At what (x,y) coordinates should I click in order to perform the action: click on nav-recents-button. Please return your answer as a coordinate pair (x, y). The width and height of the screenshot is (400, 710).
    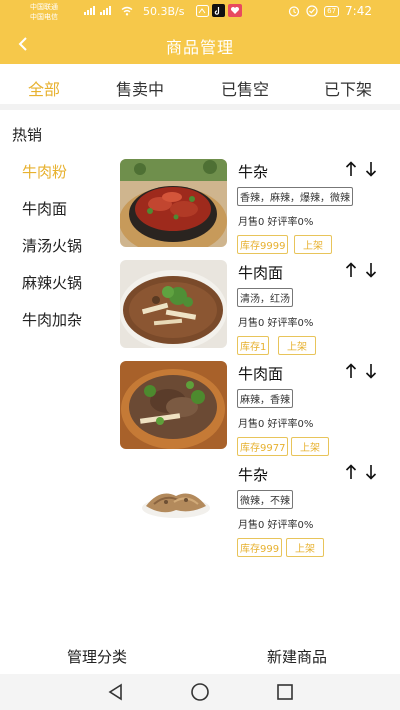
    Looking at the image, I should click on (285, 692).